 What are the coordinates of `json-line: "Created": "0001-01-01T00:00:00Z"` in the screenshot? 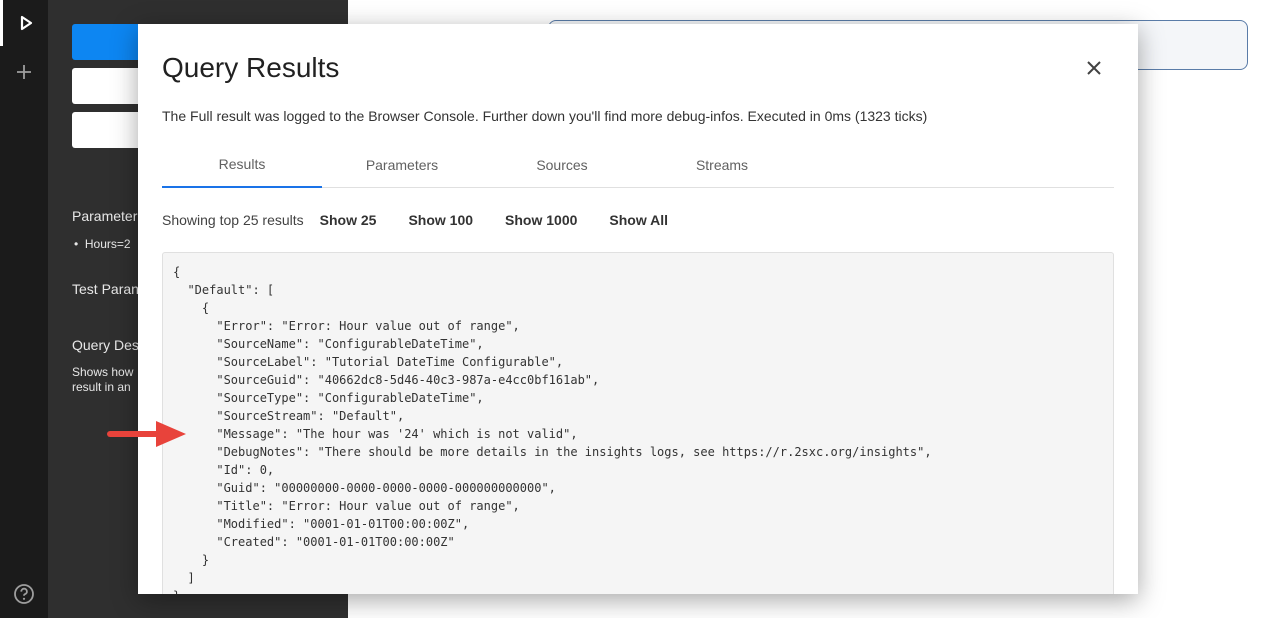 It's located at (314, 542).